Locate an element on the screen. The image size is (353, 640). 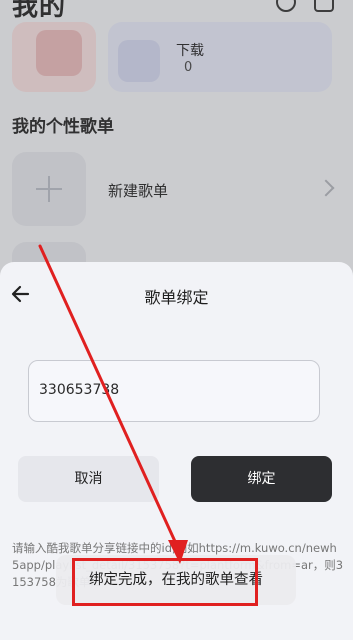
cancel-button: 取消 is located at coordinates (88, 479).